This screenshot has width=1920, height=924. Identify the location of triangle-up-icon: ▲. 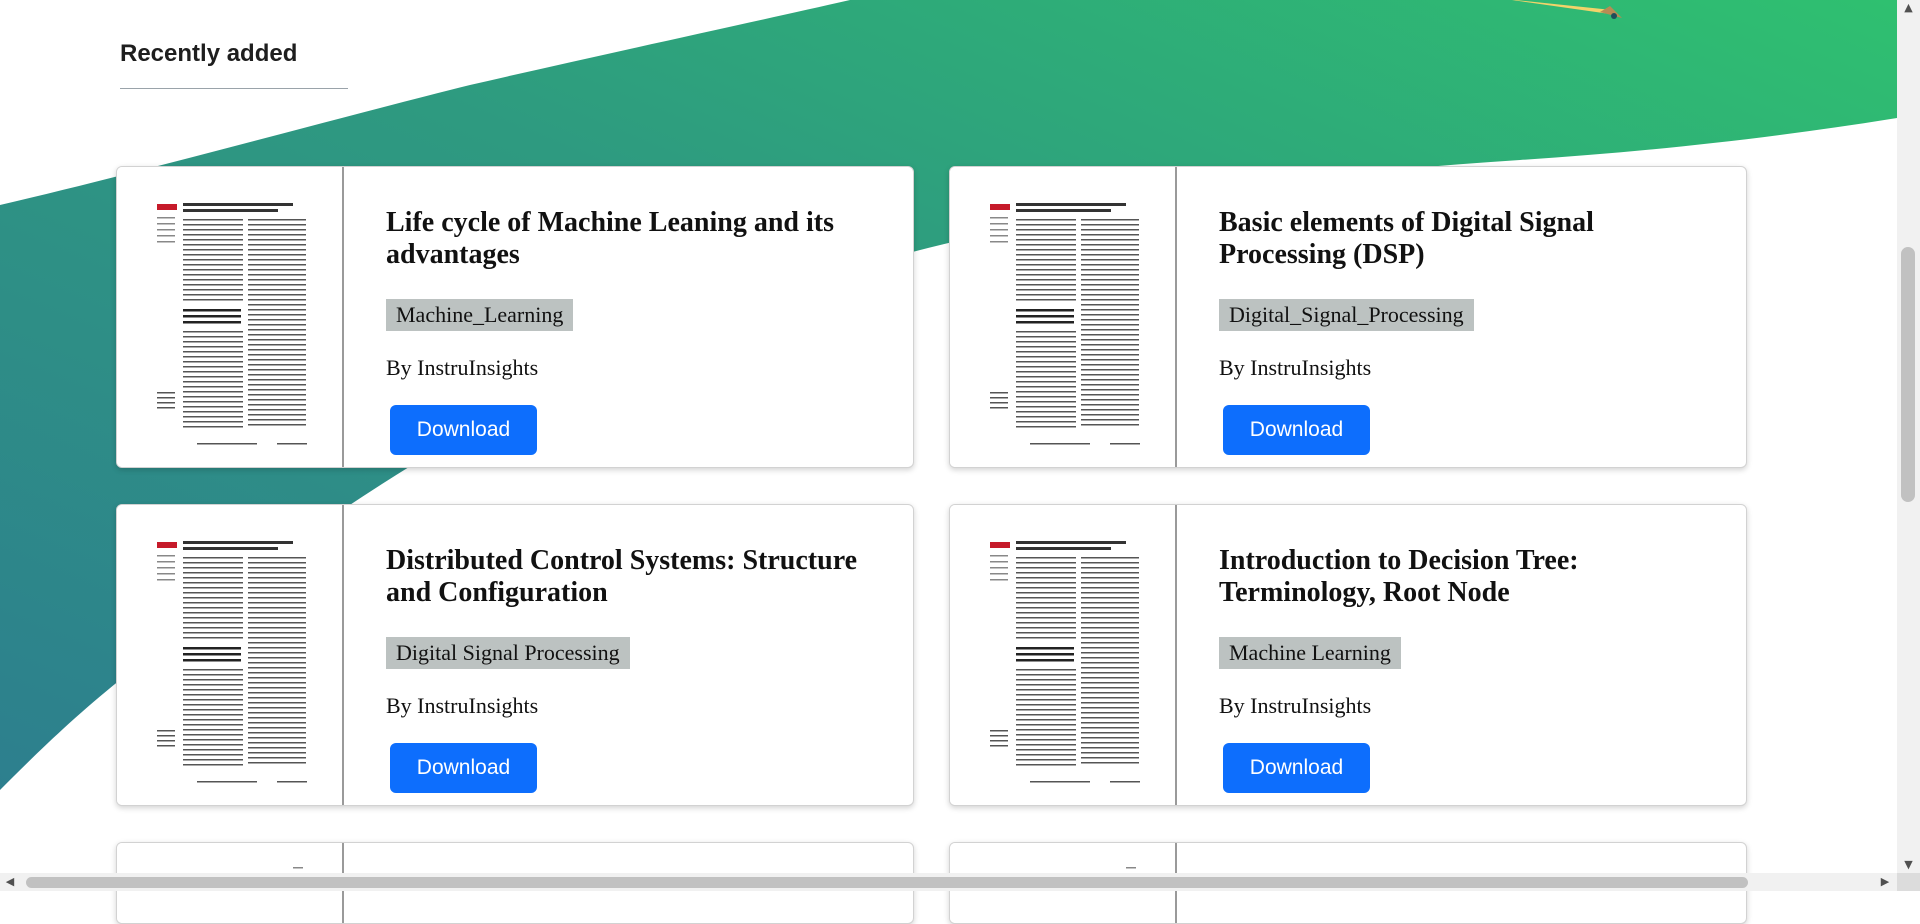
(1908, 8).